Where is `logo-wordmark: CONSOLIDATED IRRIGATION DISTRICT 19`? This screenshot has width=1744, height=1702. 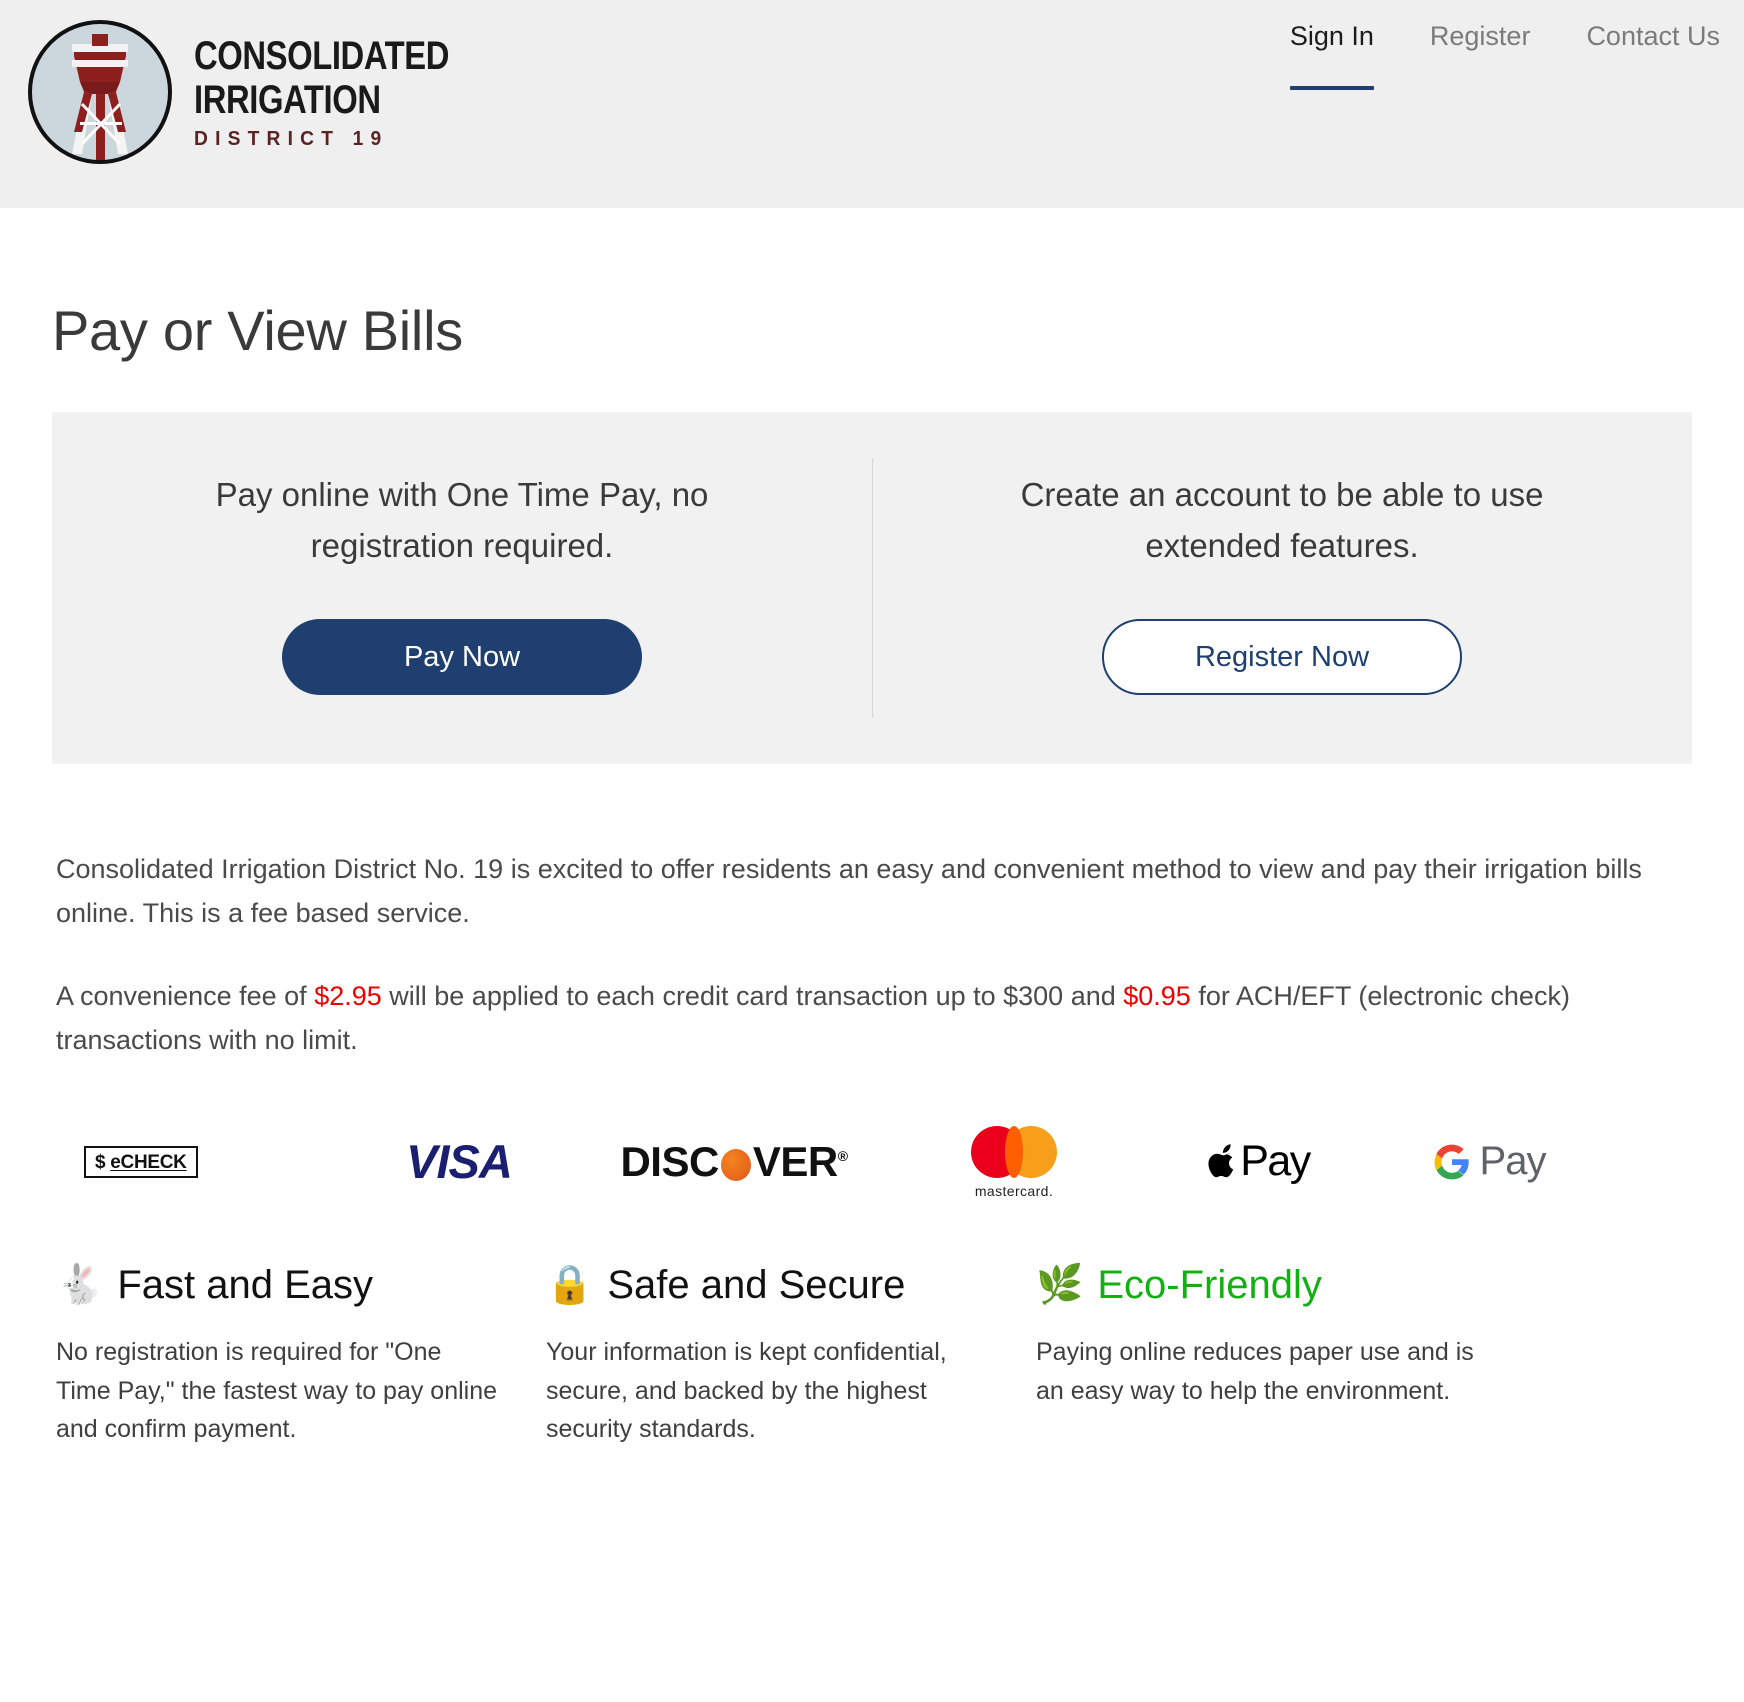 logo-wordmark: CONSOLIDATED IRRIGATION DISTRICT 19 is located at coordinates (349, 92).